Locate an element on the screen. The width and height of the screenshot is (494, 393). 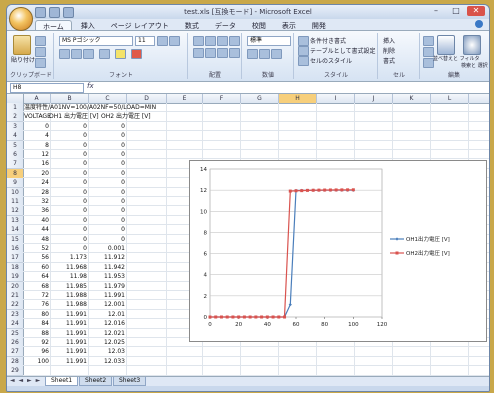
align-left-icon is located at coordinates (198, 53).